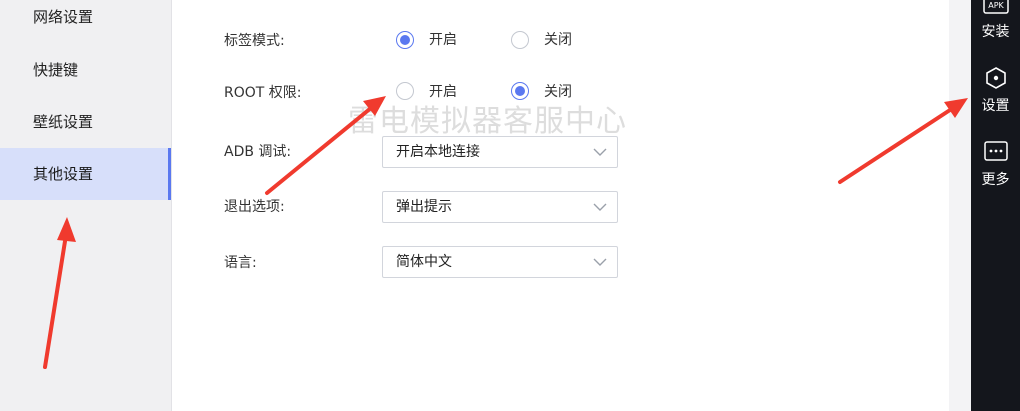  Describe the element at coordinates (500, 262) in the screenshot. I see `language-select: 简体中文` at that location.